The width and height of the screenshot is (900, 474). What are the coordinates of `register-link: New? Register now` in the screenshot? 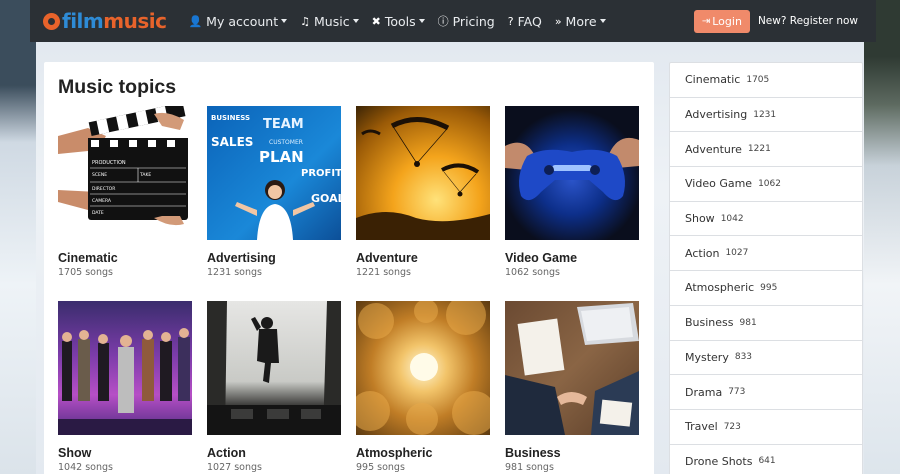 It's located at (808, 21).